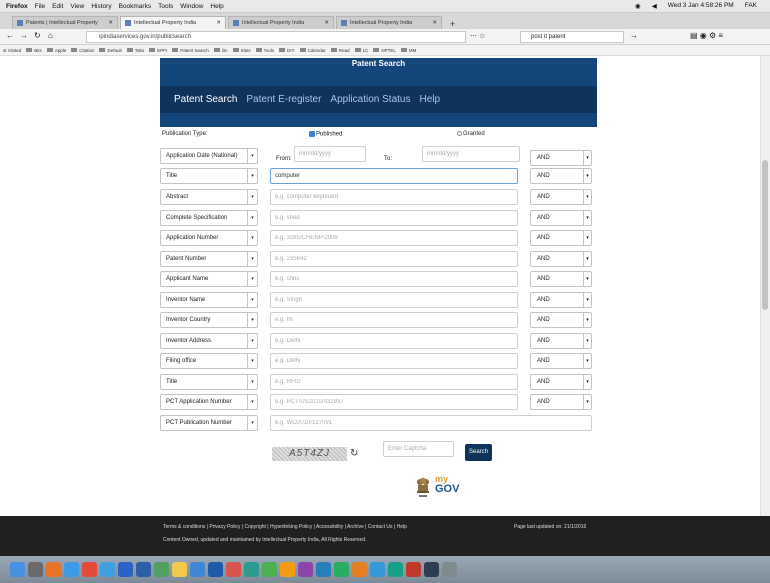 The width and height of the screenshot is (770, 583). What do you see at coordinates (449, 569) in the screenshot?
I see `trash-icon` at bounding box center [449, 569].